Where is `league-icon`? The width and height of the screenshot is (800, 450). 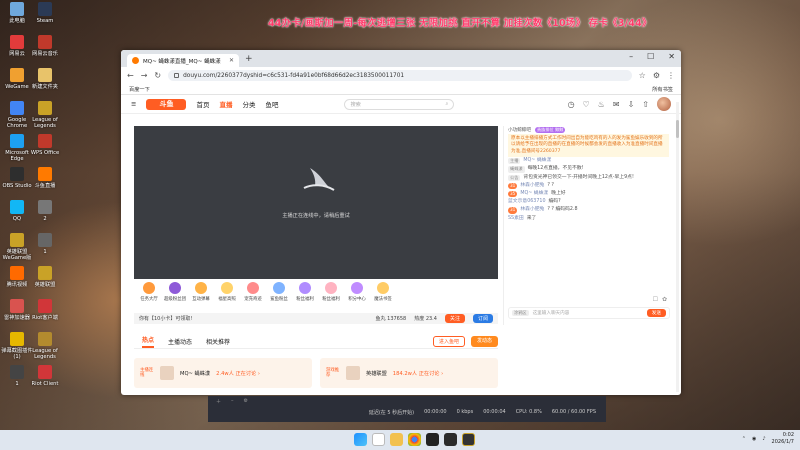
league-icon is located at coordinates (468, 439).